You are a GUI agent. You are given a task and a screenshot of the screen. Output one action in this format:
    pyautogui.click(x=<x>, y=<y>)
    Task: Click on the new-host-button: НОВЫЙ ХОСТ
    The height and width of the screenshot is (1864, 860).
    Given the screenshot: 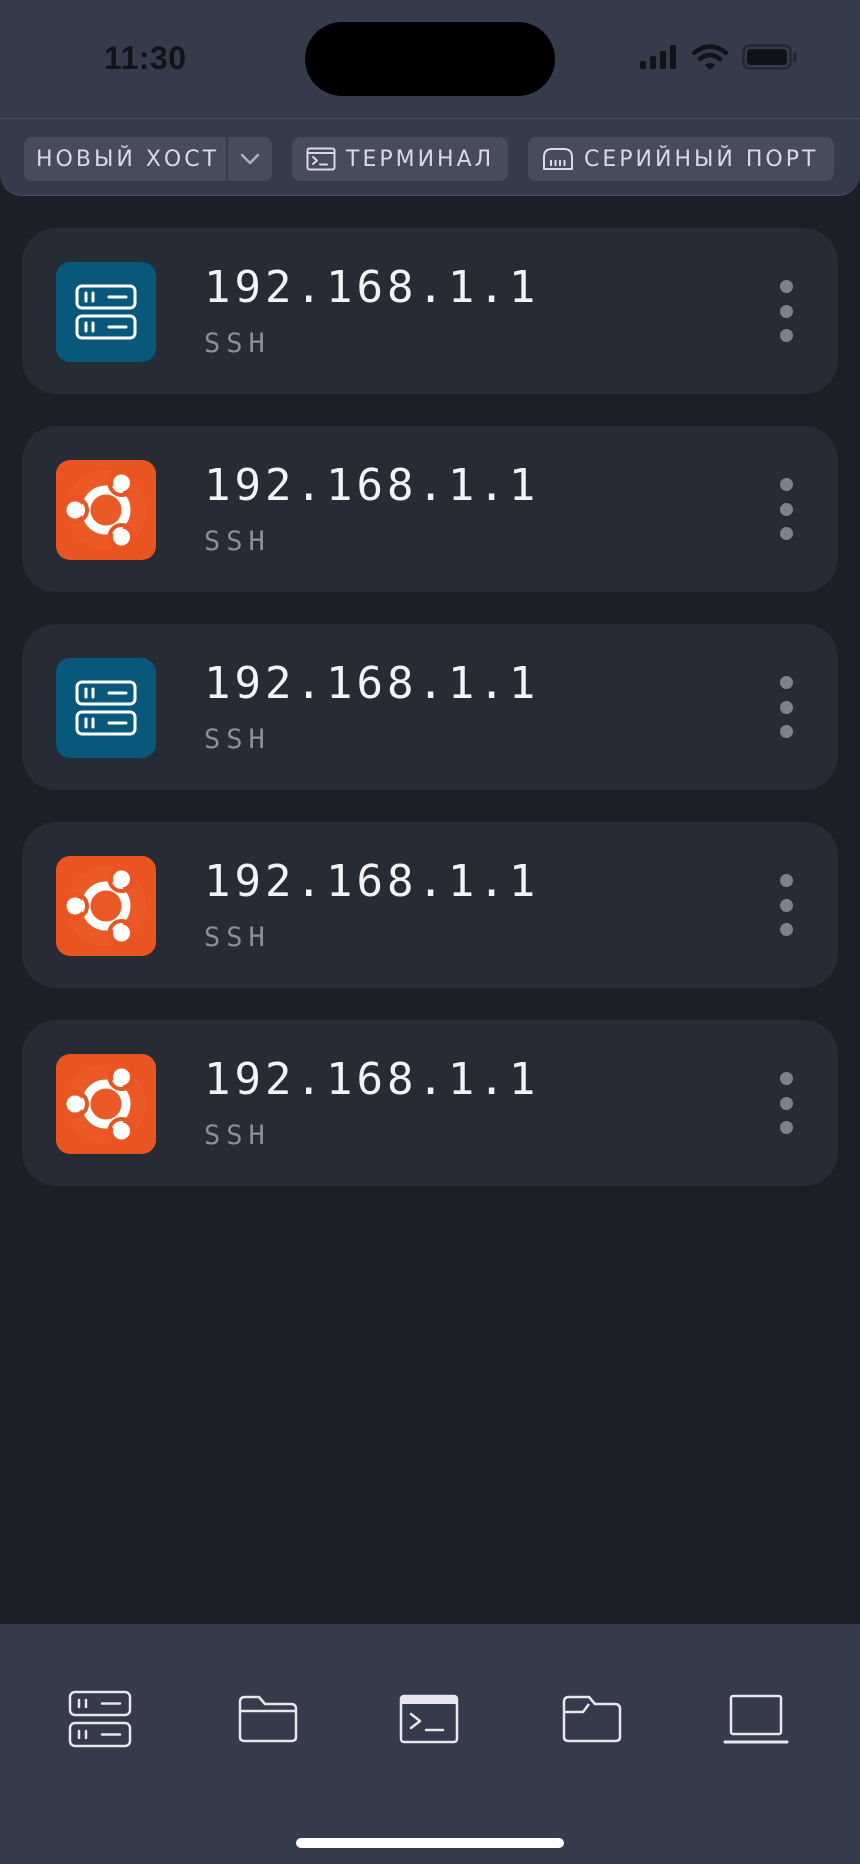 What is the action you would take?
    pyautogui.click(x=148, y=159)
    